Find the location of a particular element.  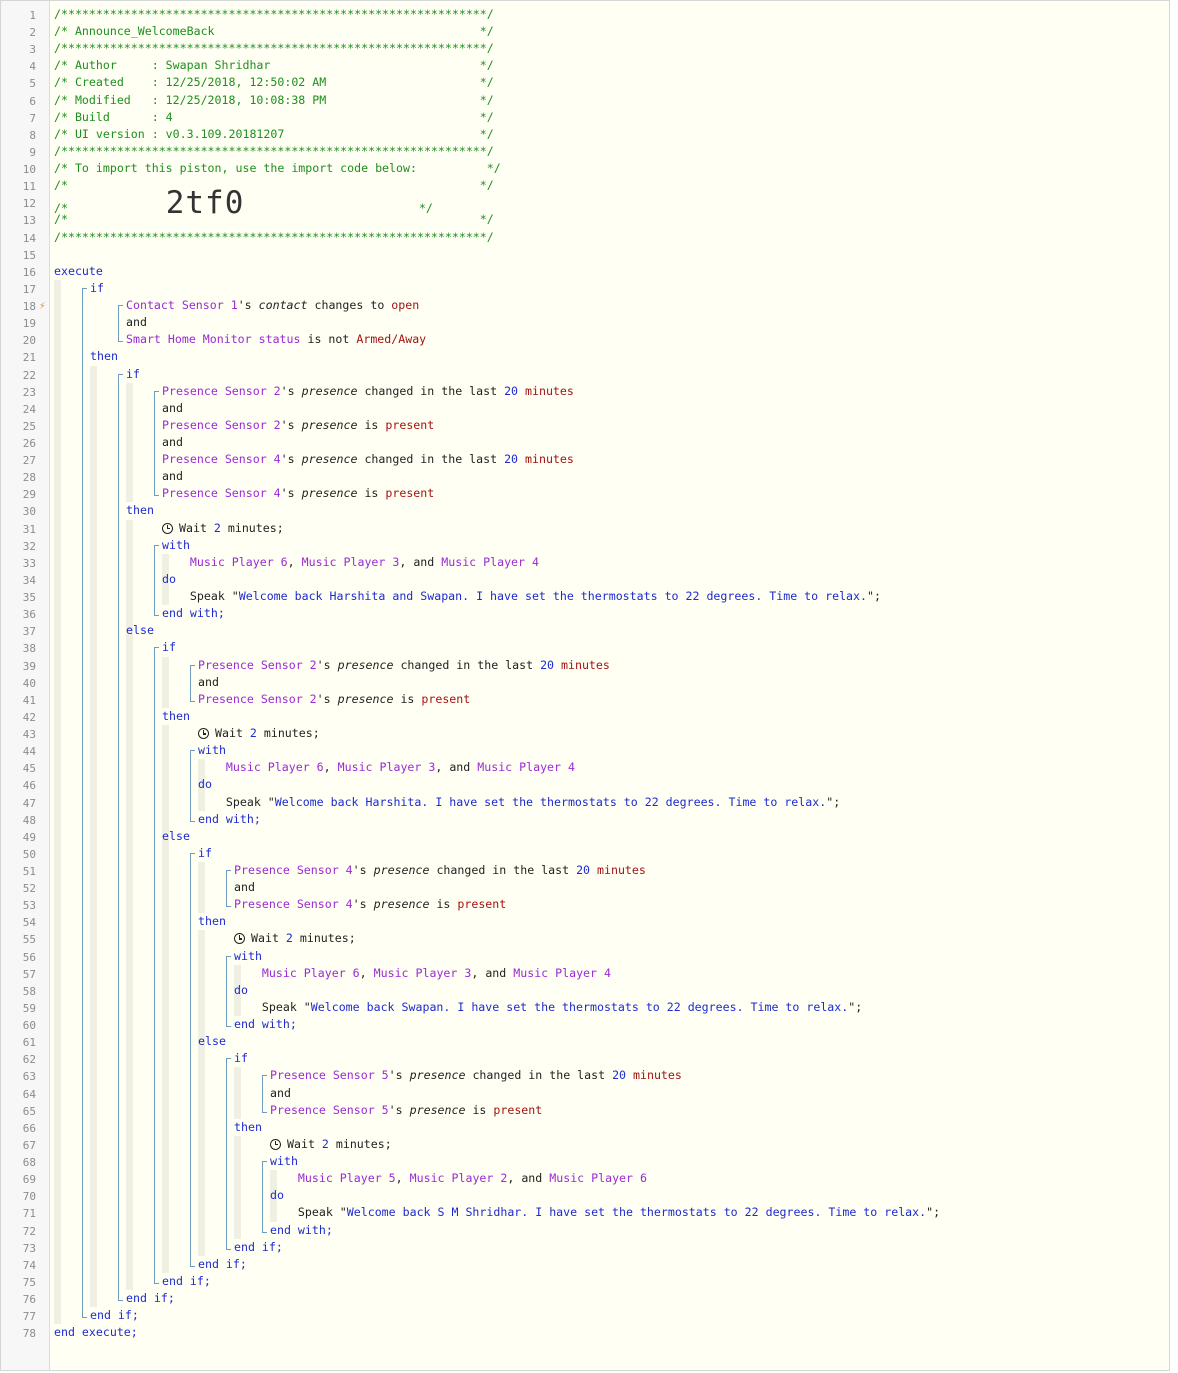

code-line: /* Build : 4 */ is located at coordinates (274, 117).